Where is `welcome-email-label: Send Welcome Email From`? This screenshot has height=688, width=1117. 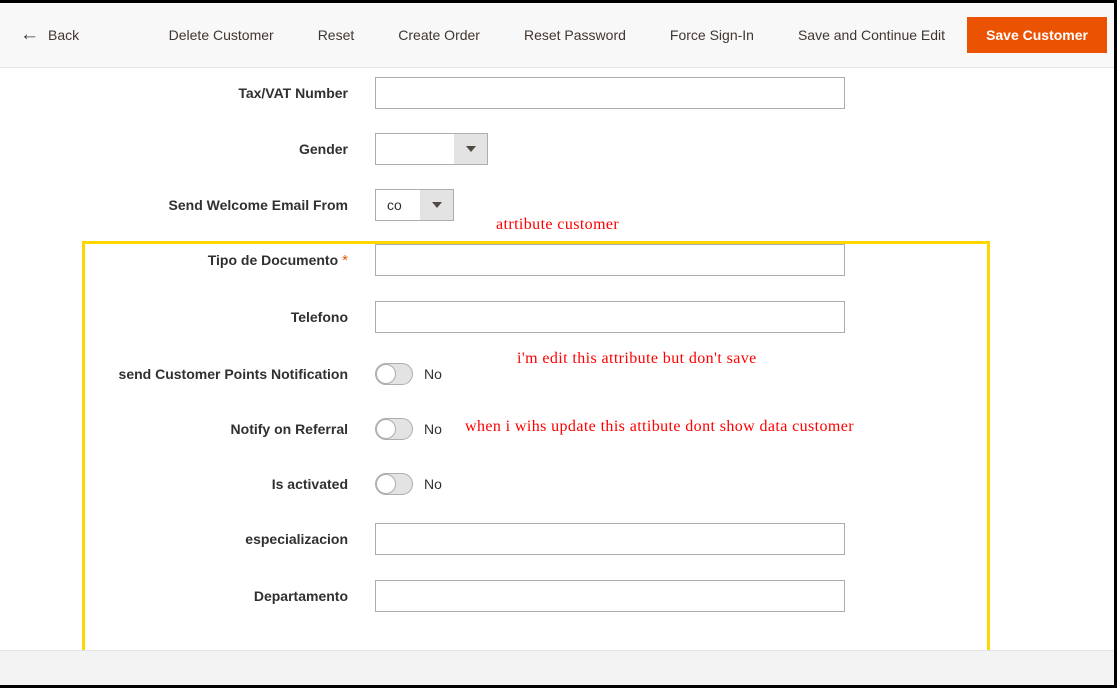 welcome-email-label: Send Welcome Email From is located at coordinates (258, 205).